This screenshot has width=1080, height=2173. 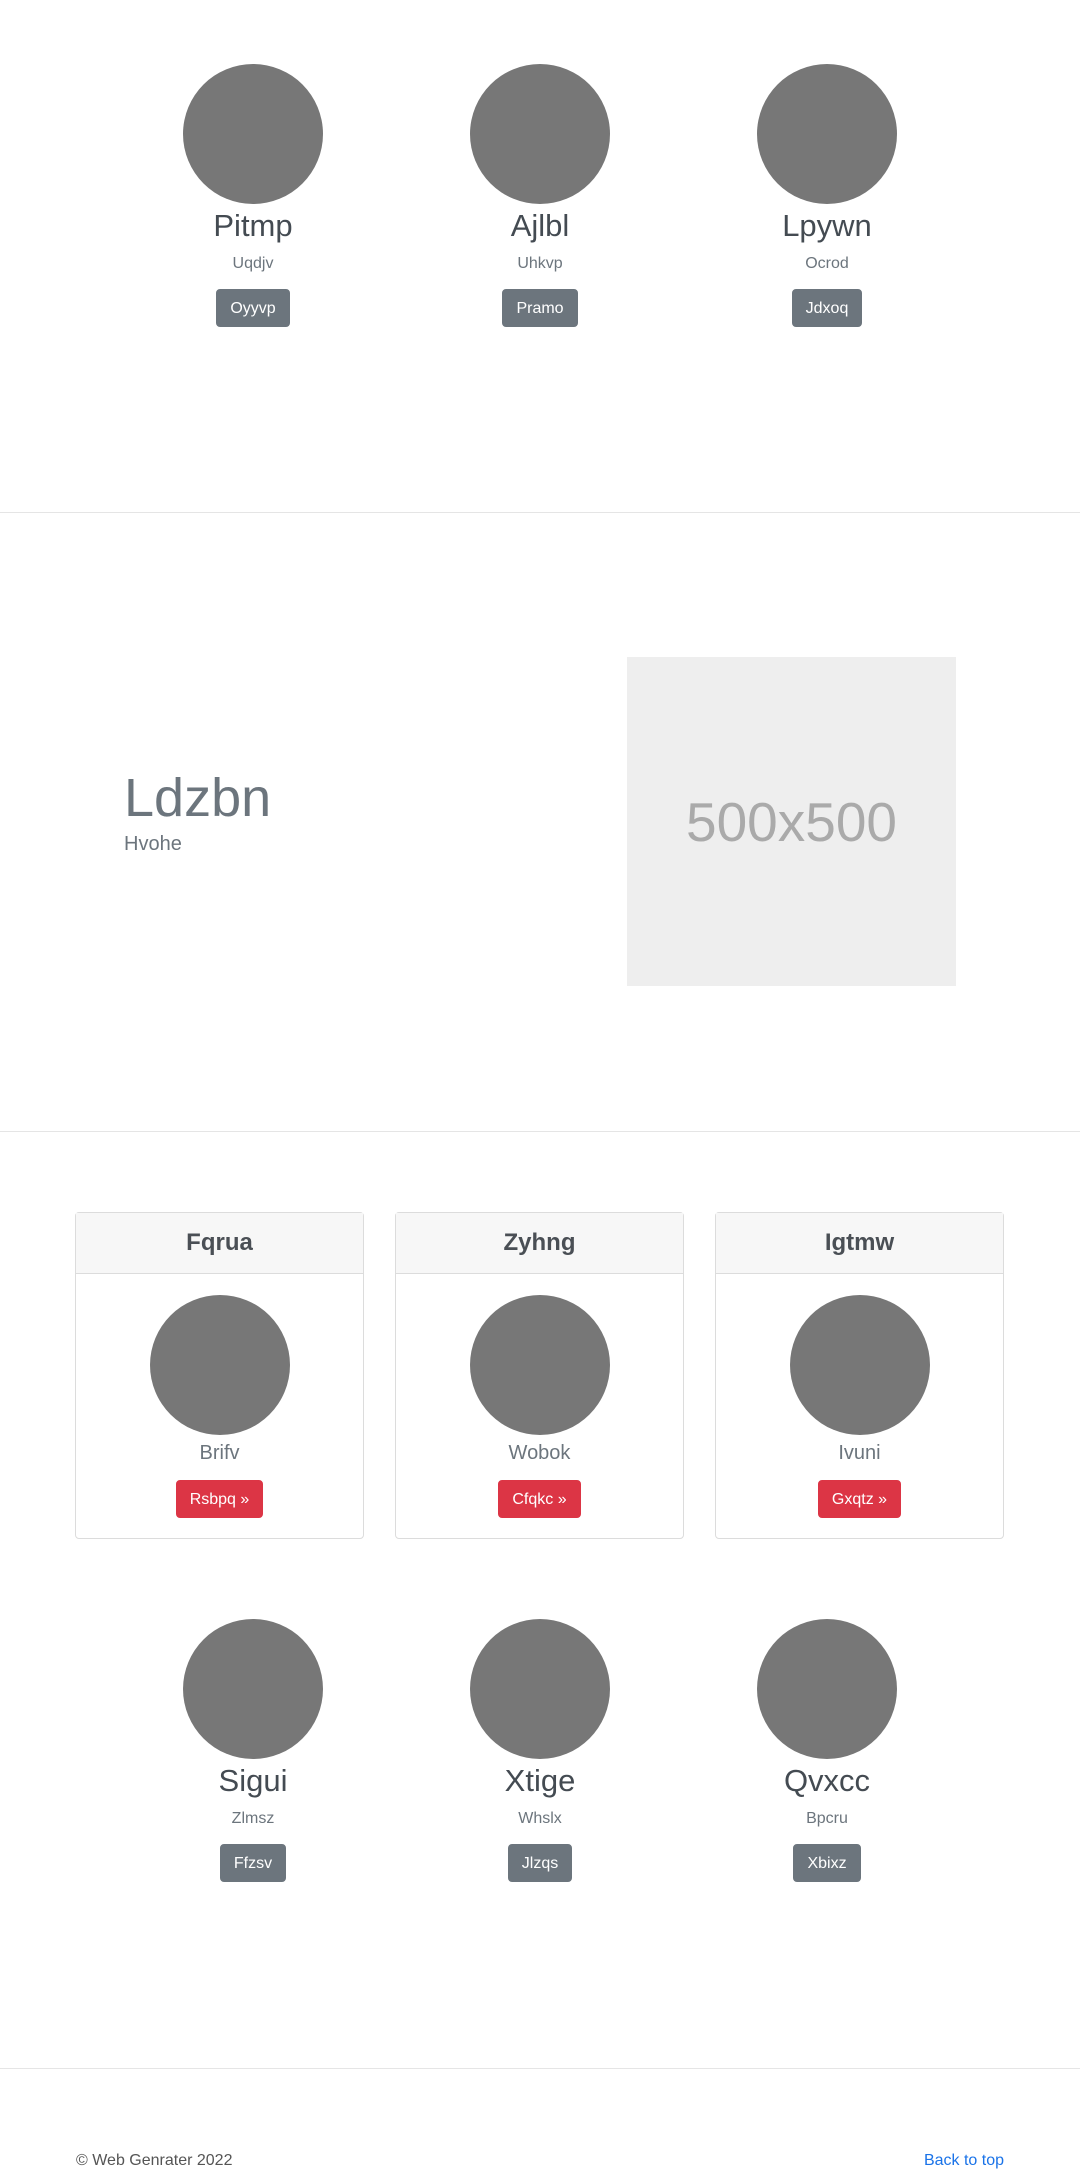 I want to click on profile-card: Ajlbl Uhkvp Pramo, so click(x=540, y=195).